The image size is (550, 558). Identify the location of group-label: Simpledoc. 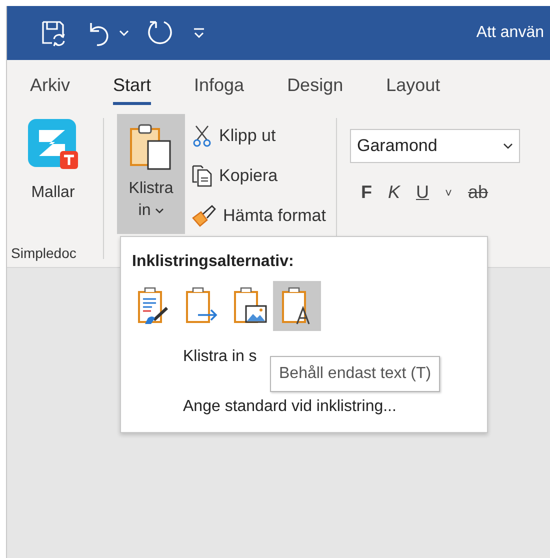
(43, 253).